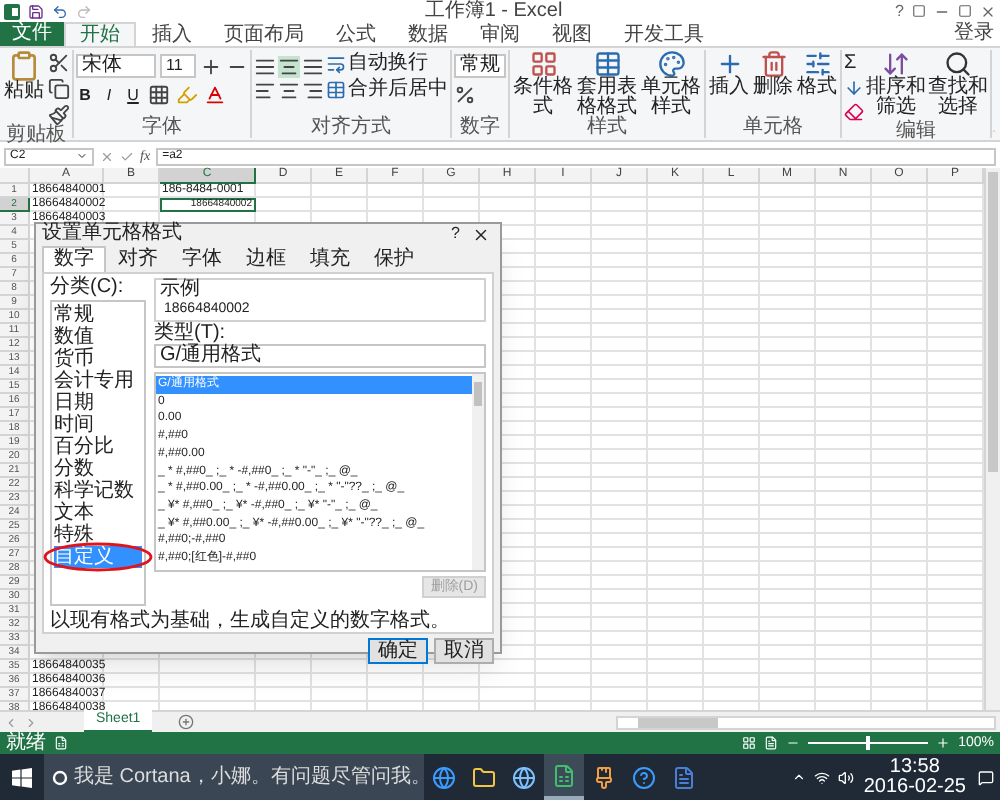 The image size is (1000, 800). Describe the element at coordinates (320, 356) in the screenshot. I see `type-input: G/通用格式` at that location.